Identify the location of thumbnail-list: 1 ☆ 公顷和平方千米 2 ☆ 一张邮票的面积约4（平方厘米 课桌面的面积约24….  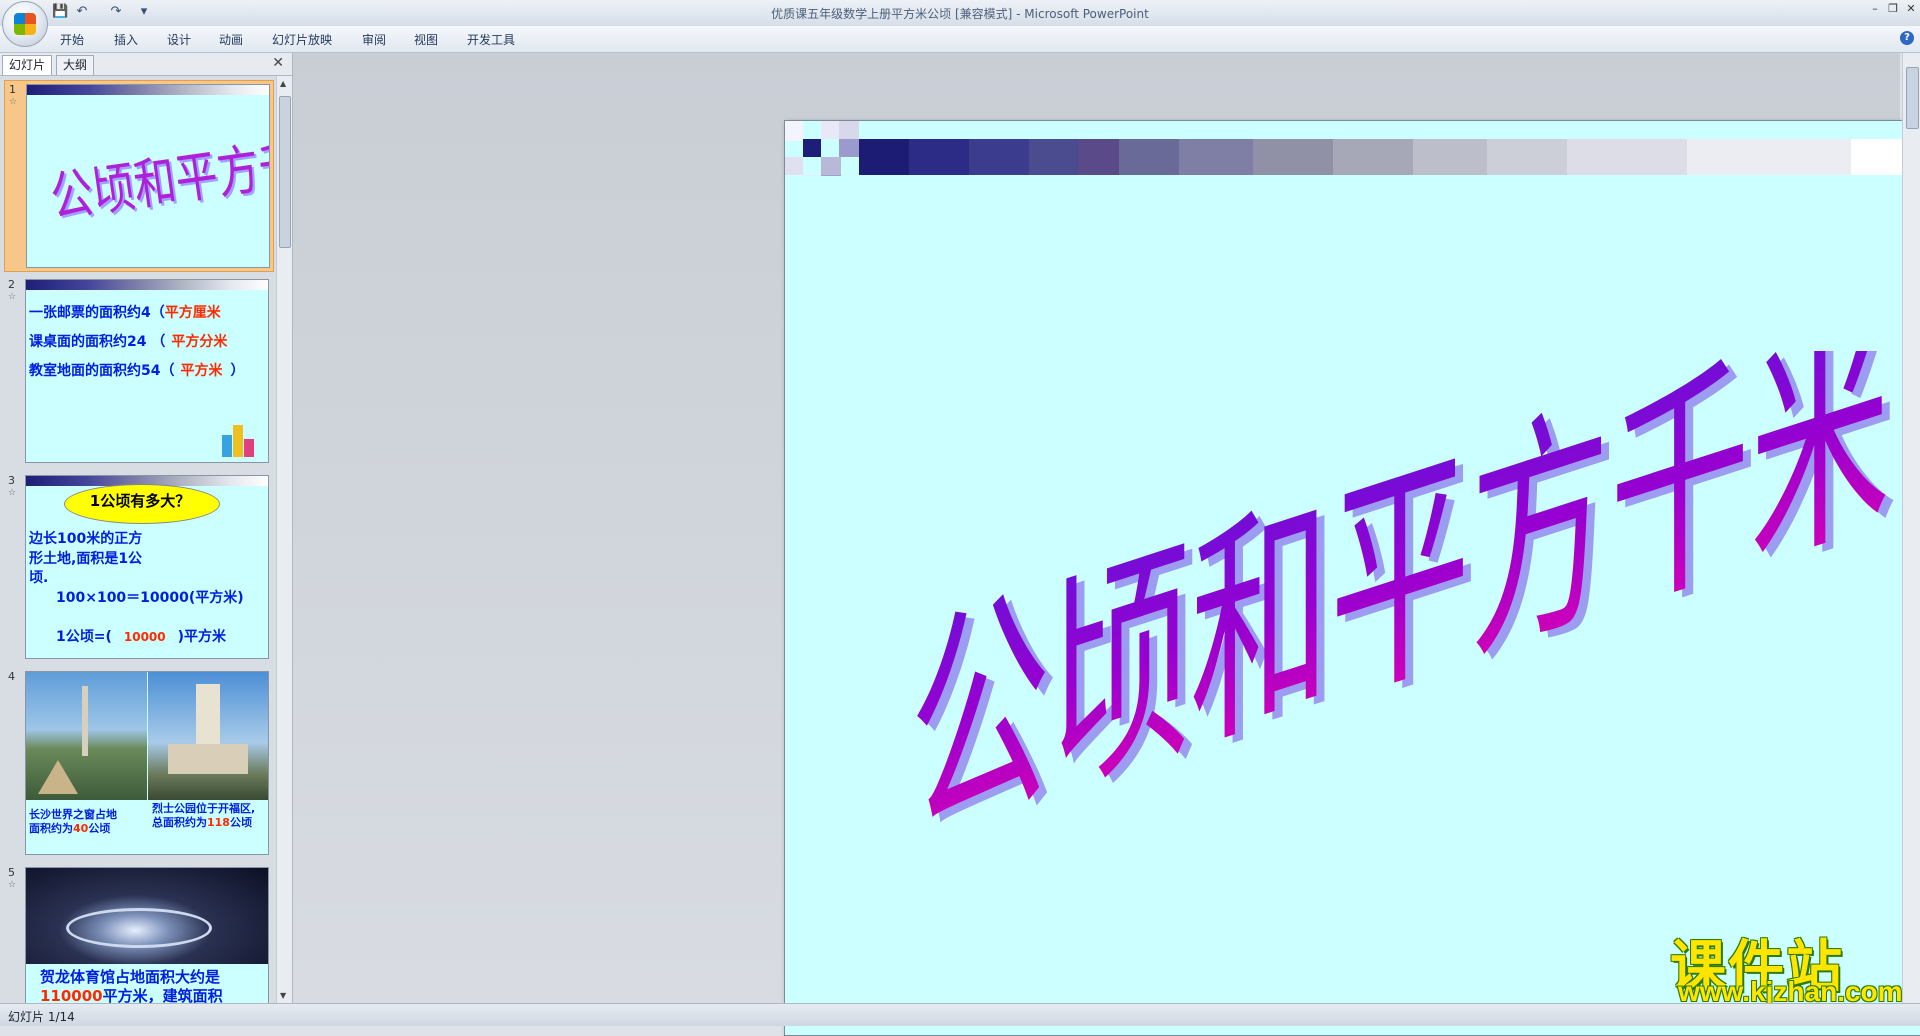
(137, 539).